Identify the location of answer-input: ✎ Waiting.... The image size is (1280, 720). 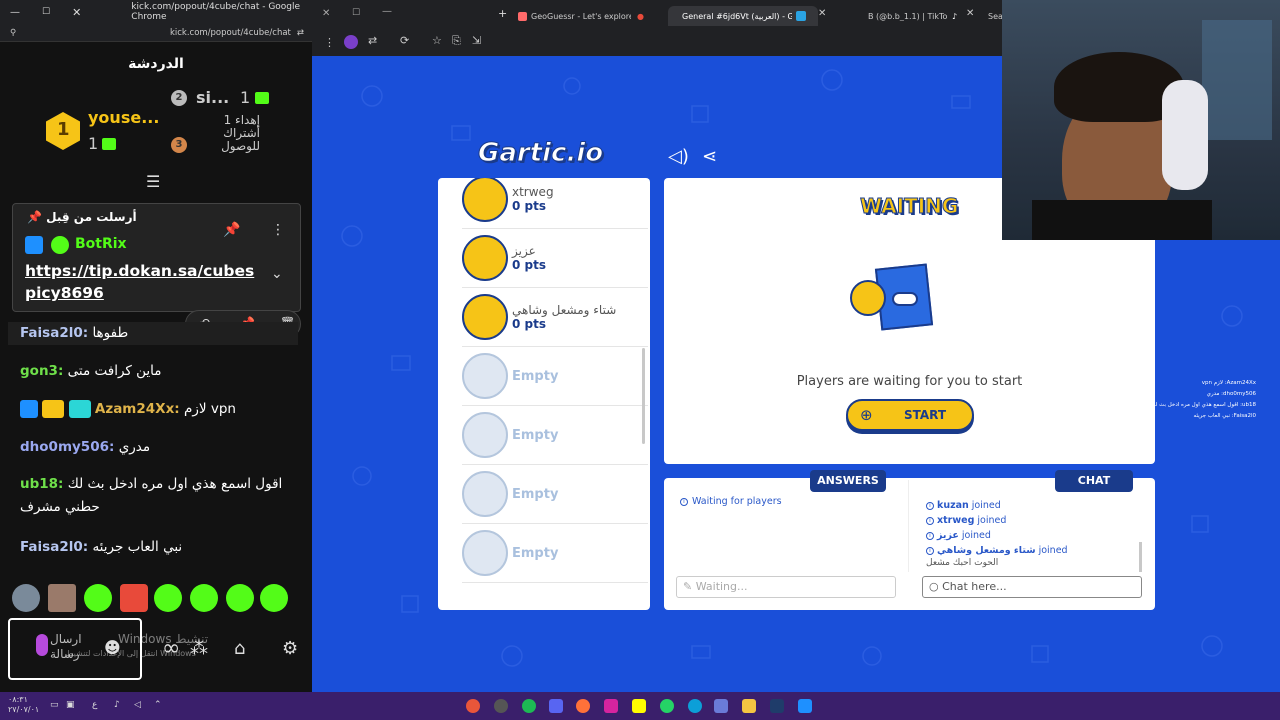
(786, 587).